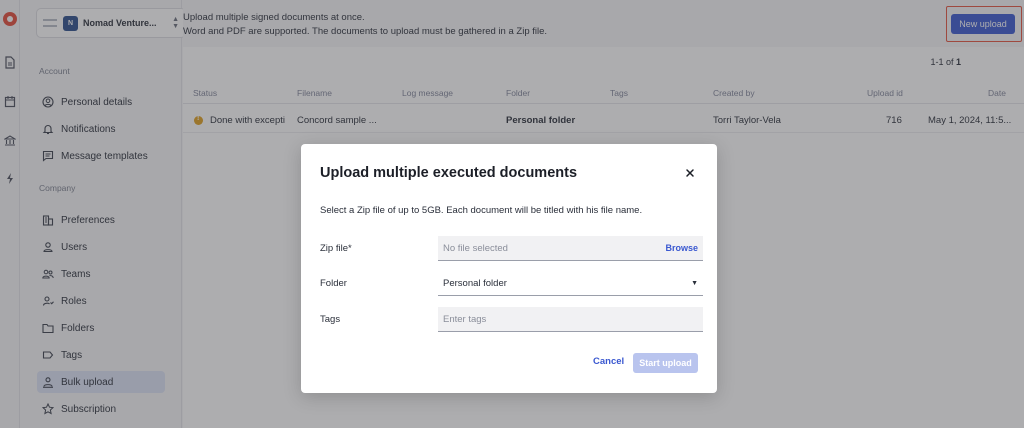 The height and width of the screenshot is (428, 1024). I want to click on folder-selected-value: Personal folder, so click(475, 283).